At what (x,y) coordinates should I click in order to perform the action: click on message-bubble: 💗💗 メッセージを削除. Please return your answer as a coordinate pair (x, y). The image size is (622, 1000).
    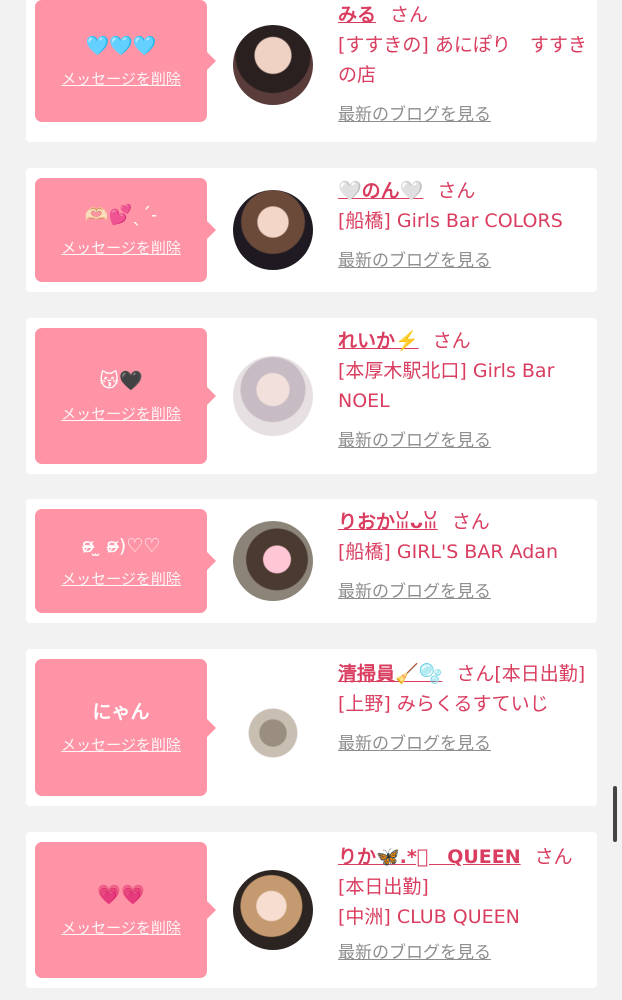
    Looking at the image, I should click on (125, 910).